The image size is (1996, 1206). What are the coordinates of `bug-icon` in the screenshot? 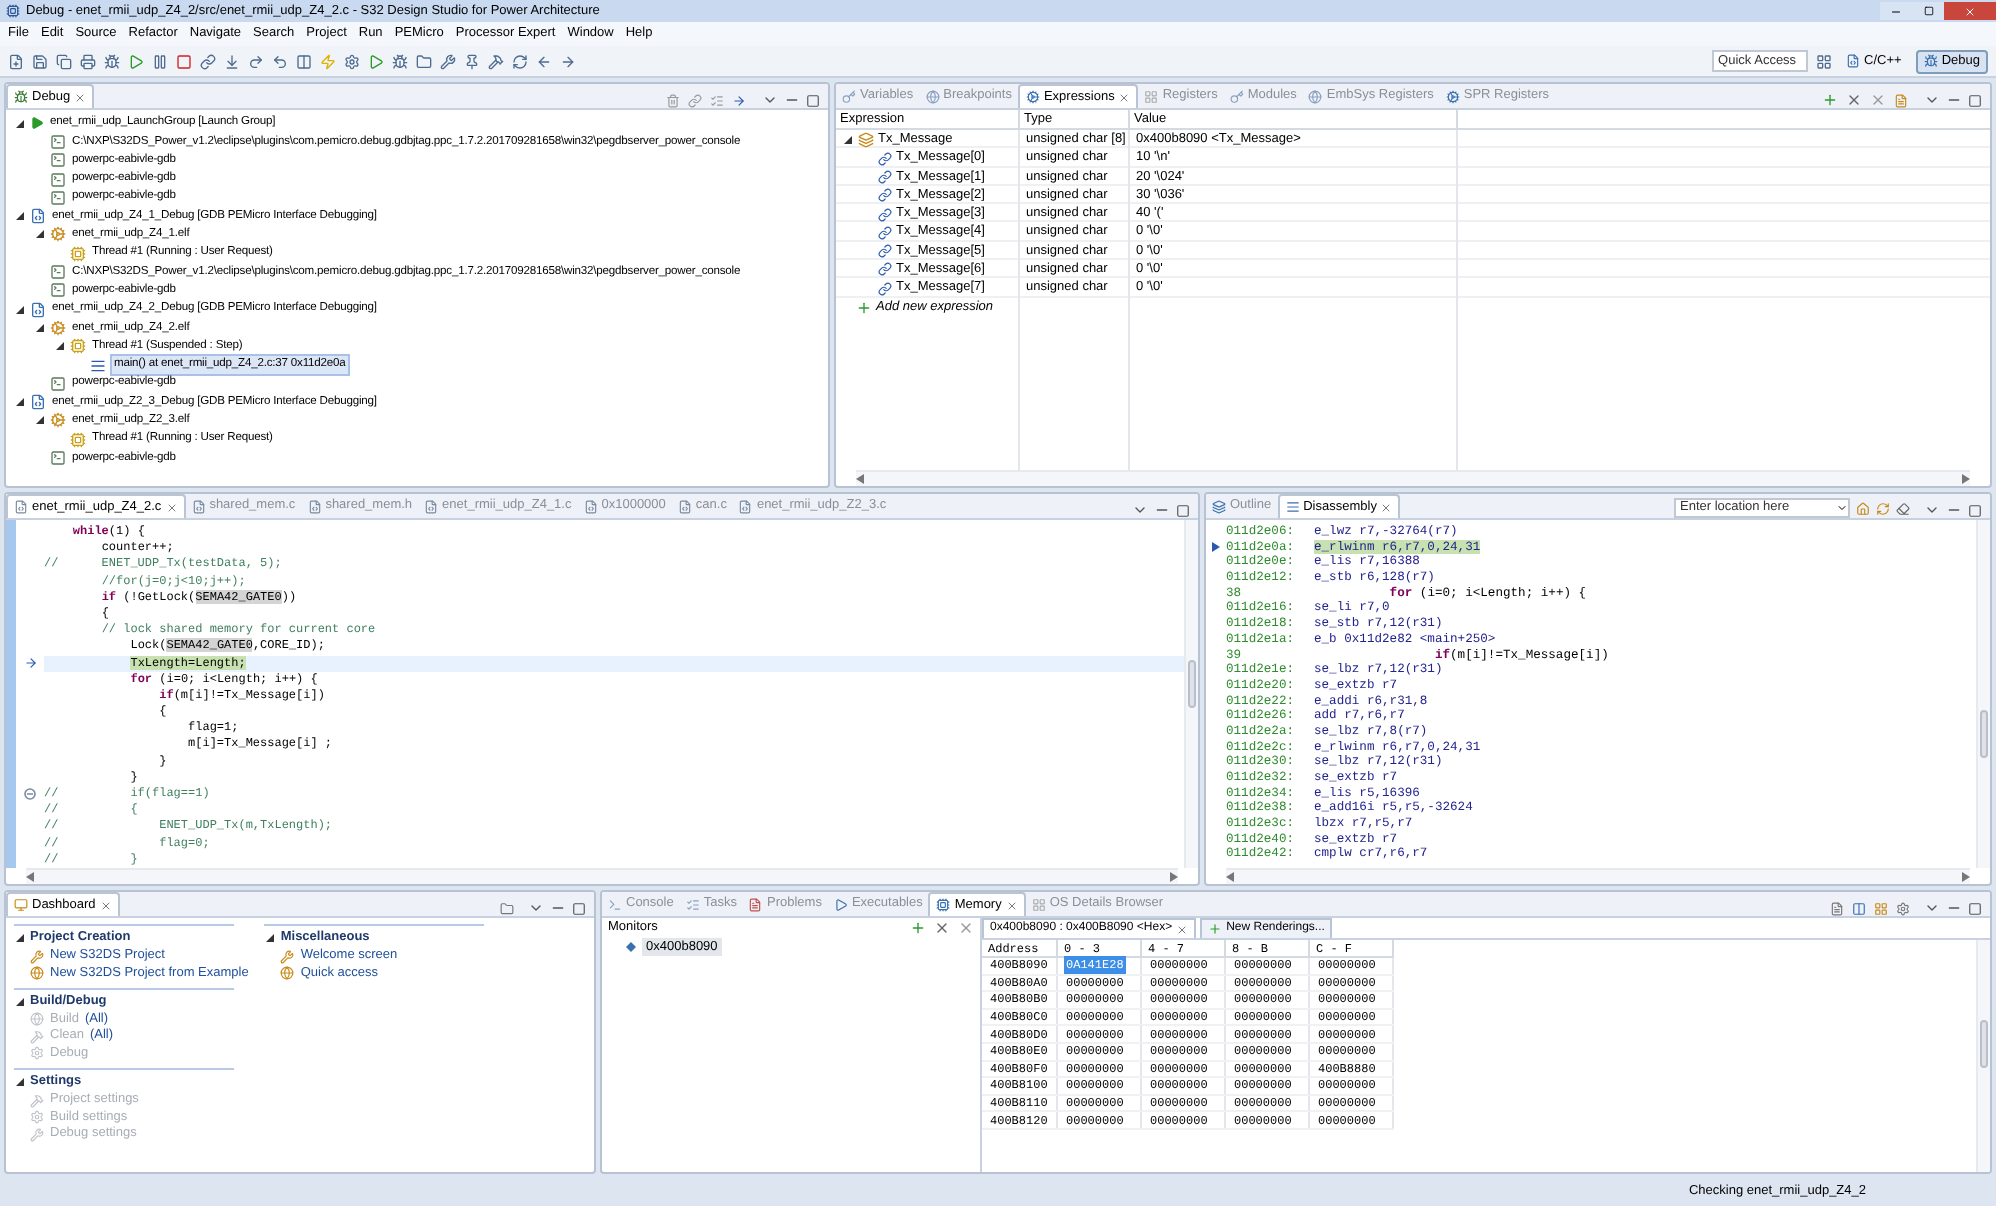 It's located at (1930, 61).